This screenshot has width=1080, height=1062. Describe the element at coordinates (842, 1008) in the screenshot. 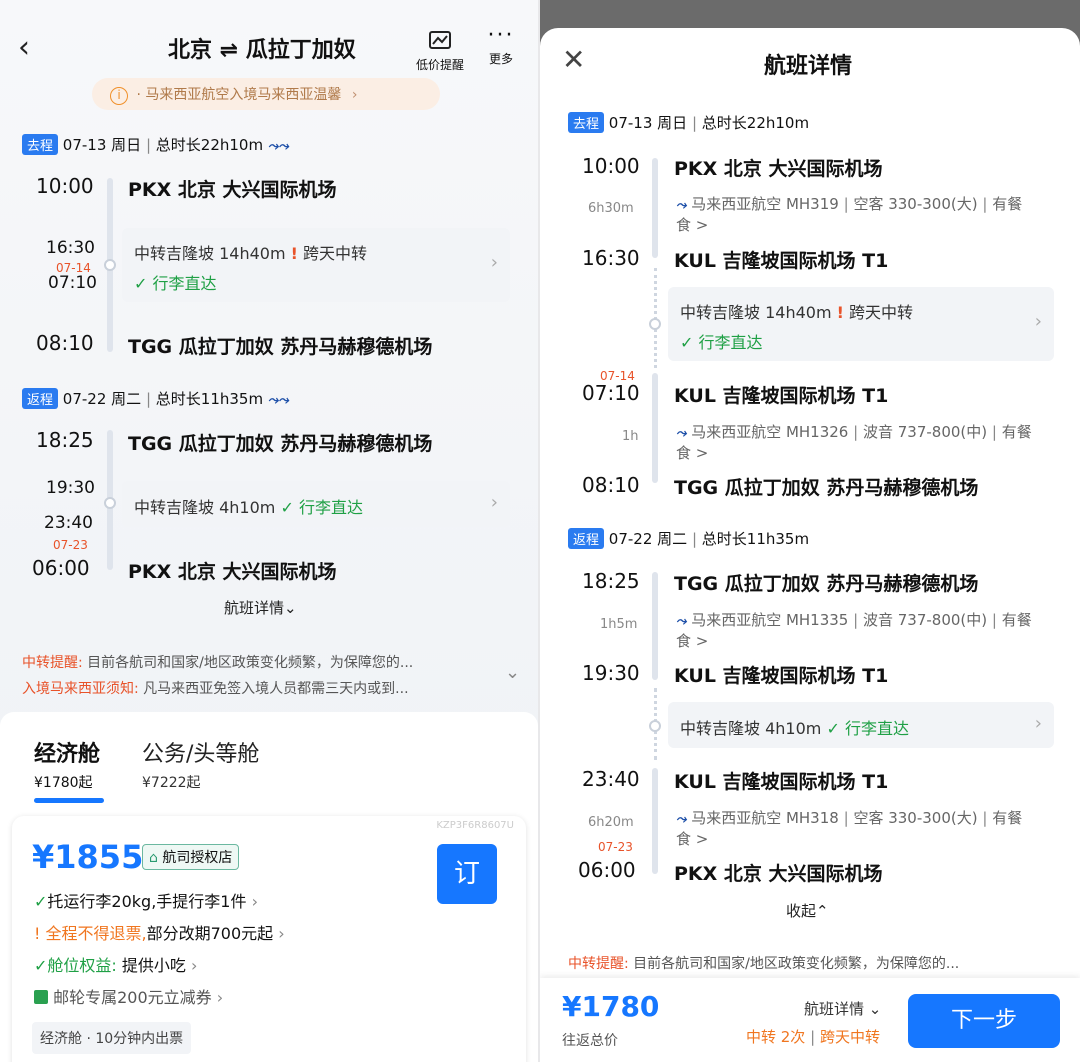

I see `bottom-details-link: 航班详情 ⌄` at that location.